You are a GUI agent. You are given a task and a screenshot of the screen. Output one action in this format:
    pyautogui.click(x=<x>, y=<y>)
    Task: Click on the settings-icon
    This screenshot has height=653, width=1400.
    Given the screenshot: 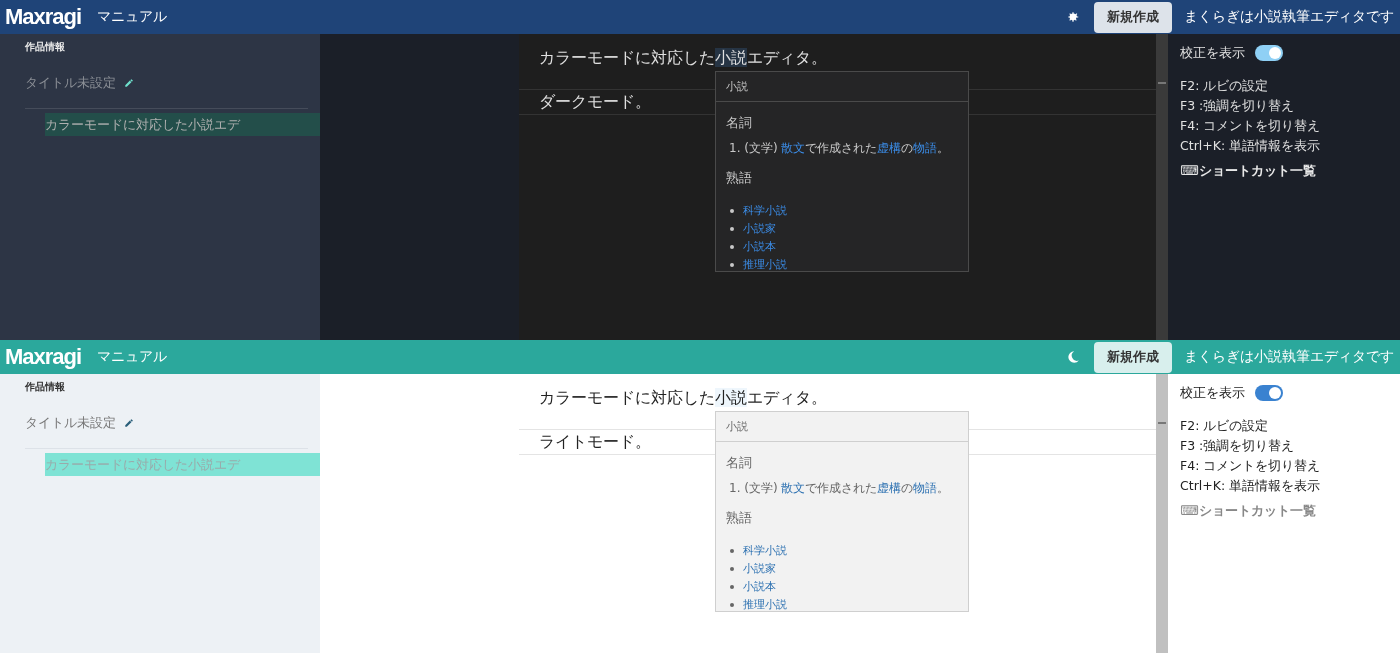 What is the action you would take?
    pyautogui.click(x=1073, y=17)
    